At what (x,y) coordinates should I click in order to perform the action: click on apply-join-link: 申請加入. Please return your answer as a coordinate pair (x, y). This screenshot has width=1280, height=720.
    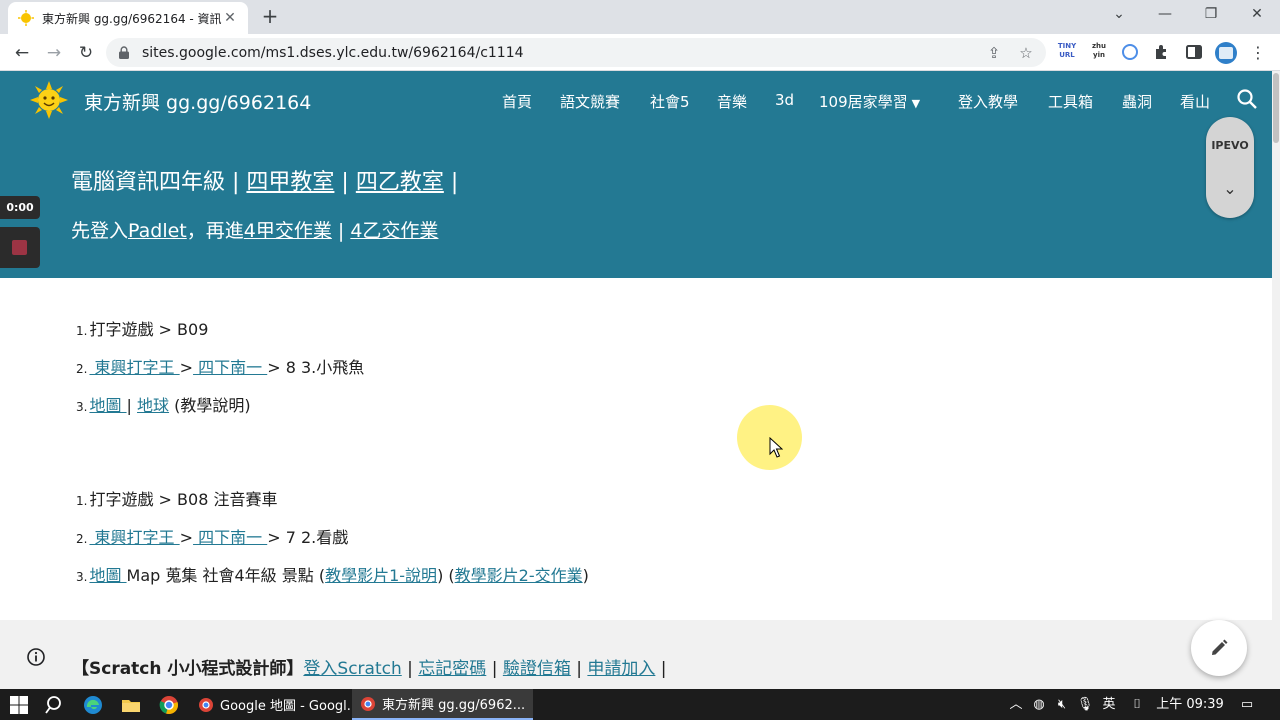
    Looking at the image, I should click on (621, 669).